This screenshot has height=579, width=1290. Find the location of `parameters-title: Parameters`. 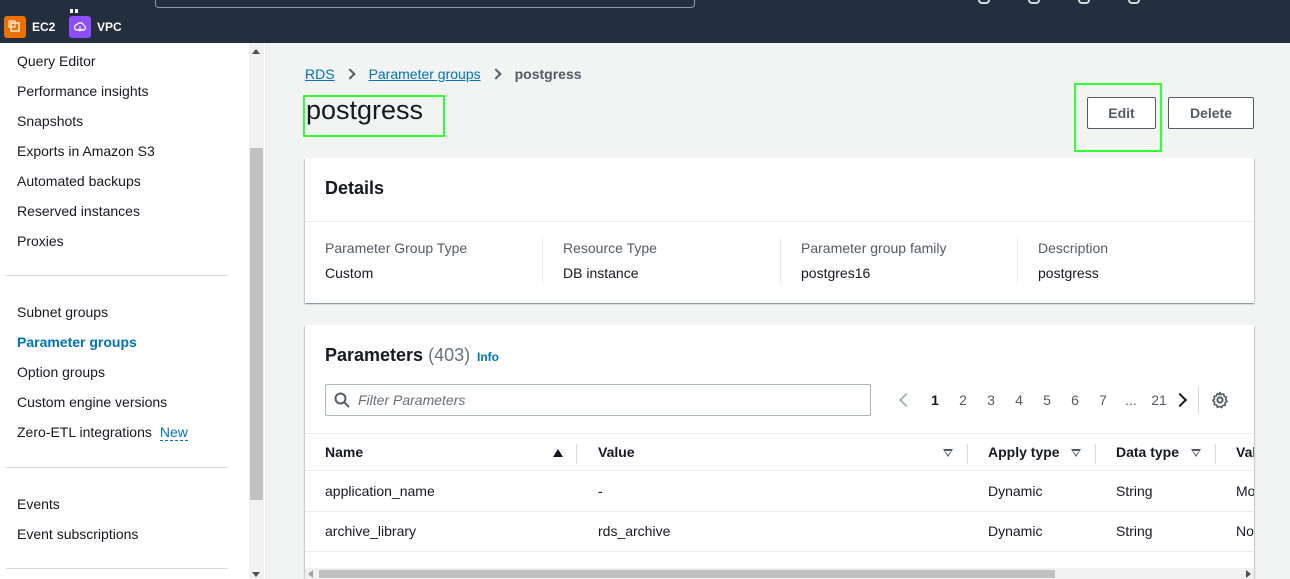

parameters-title: Parameters is located at coordinates (374, 355).